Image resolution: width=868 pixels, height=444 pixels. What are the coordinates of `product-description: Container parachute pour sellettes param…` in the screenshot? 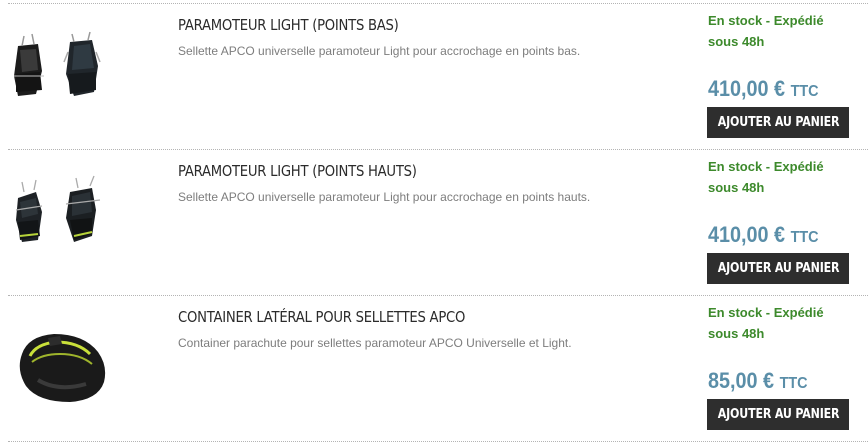 It's located at (375, 343).